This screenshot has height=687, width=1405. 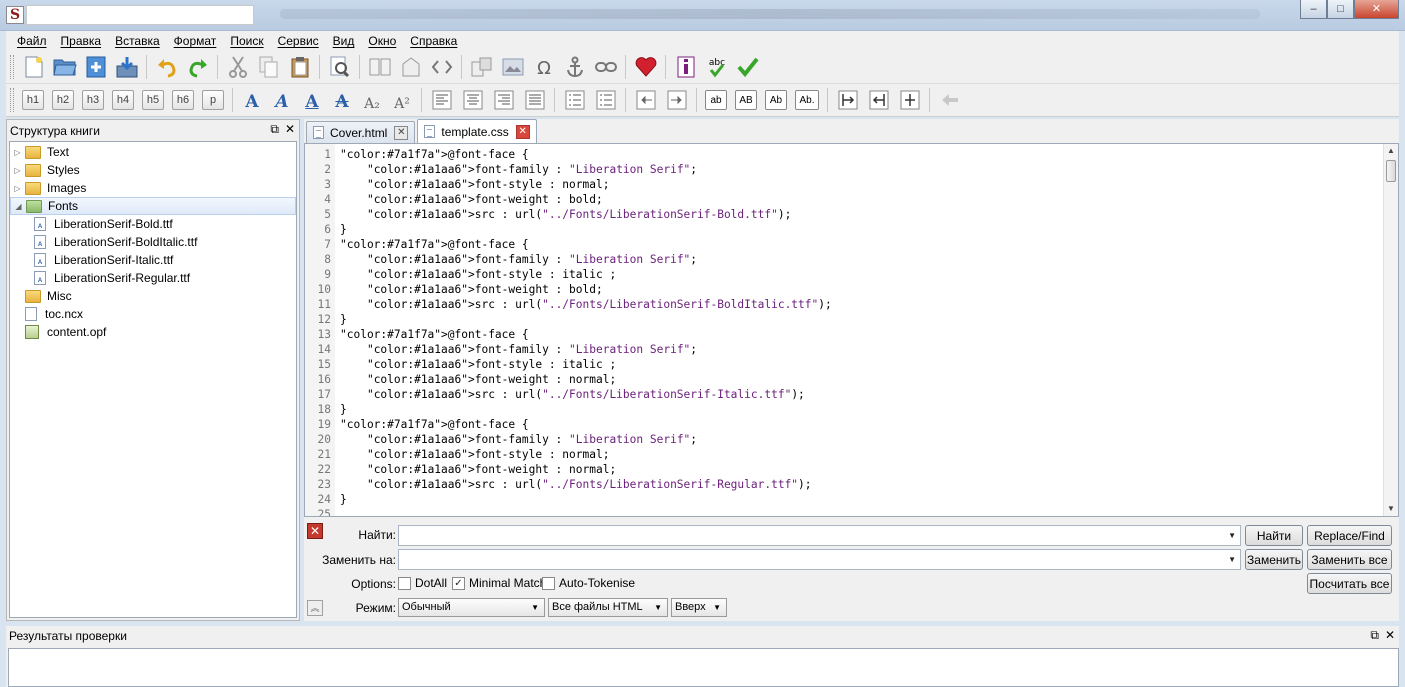 I want to click on tree-item-font-file: A LiberationSerif-Italic.ttf, so click(x=153, y=260).